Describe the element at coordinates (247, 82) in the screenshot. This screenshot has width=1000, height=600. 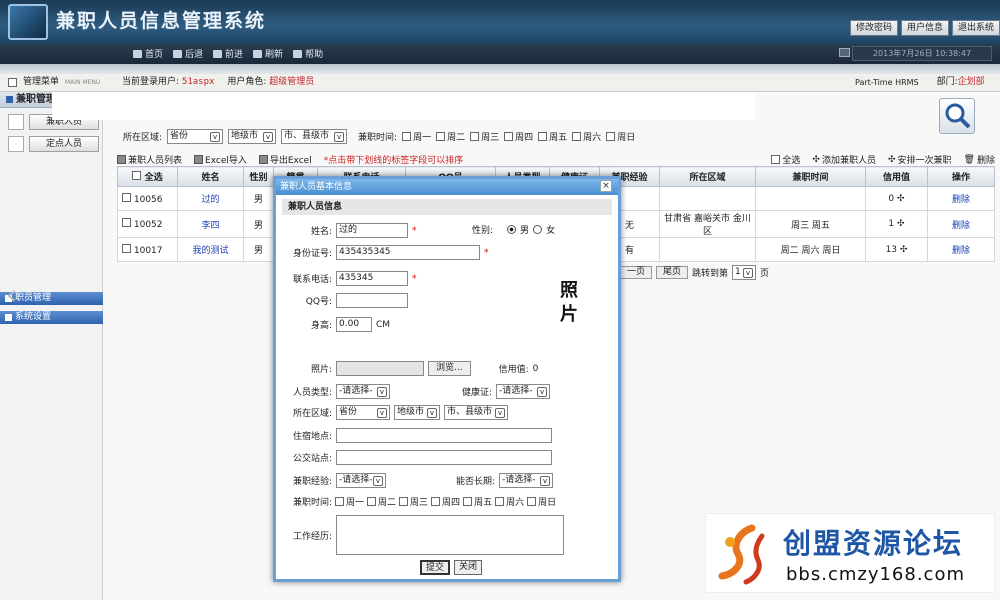
I see `role-label: 用户角色:` at that location.